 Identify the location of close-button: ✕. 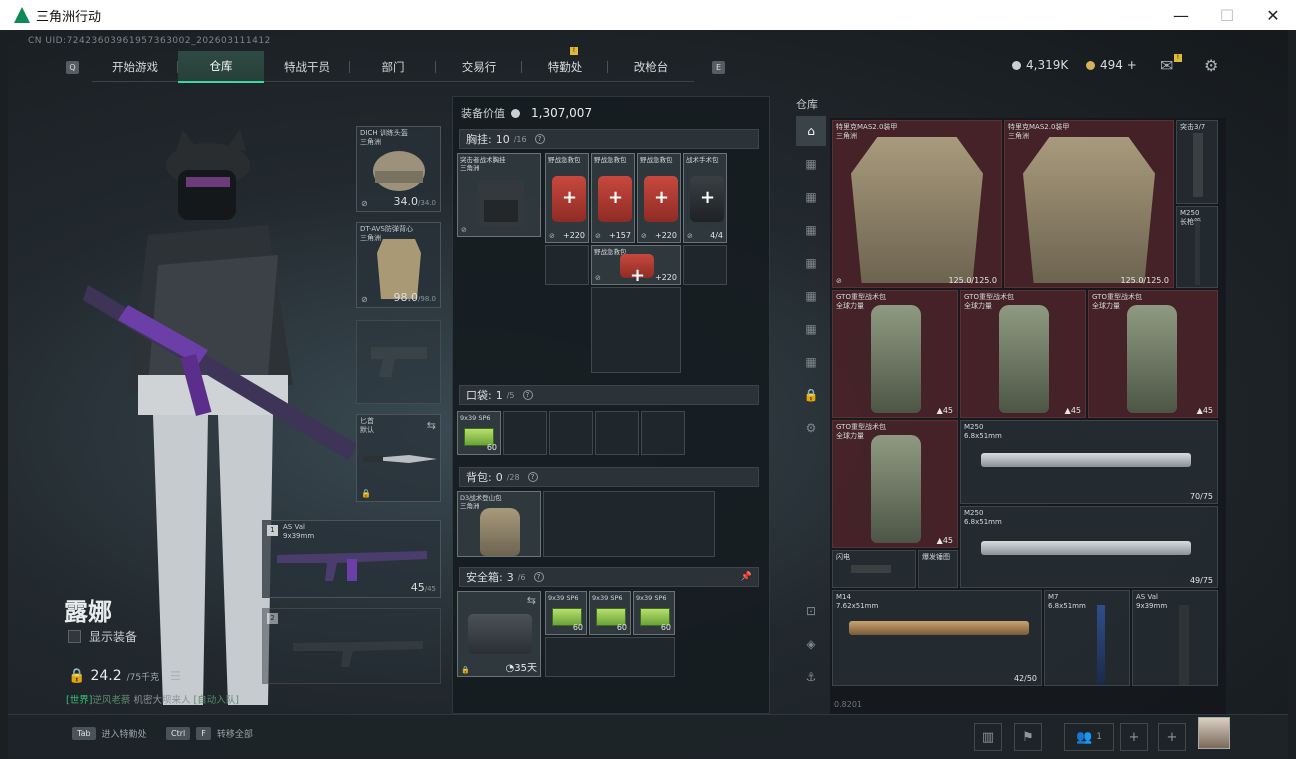
(1273, 15).